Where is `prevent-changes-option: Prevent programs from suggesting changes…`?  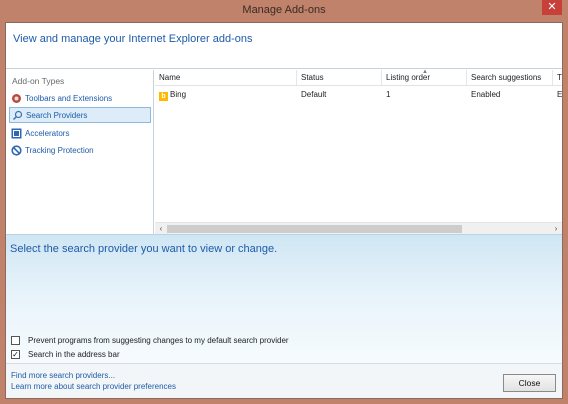
prevent-changes-option: Prevent programs from suggesting changes… is located at coordinates (150, 340).